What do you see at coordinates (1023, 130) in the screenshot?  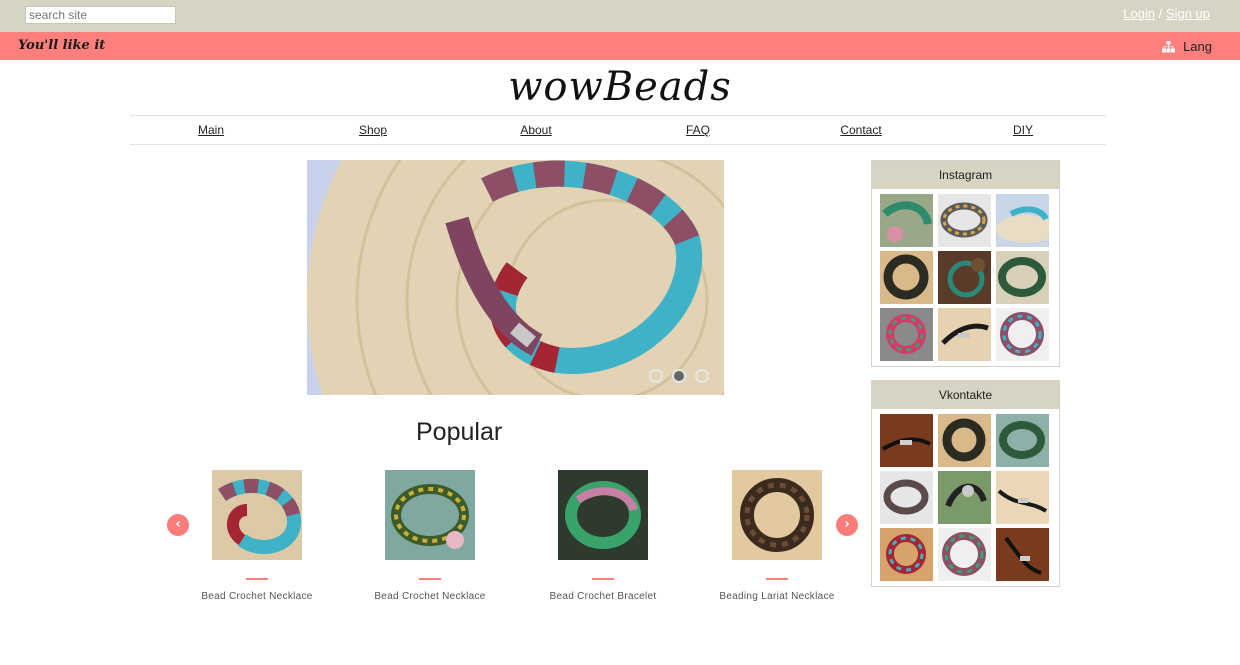 I see `nav-item-diy: DIY` at bounding box center [1023, 130].